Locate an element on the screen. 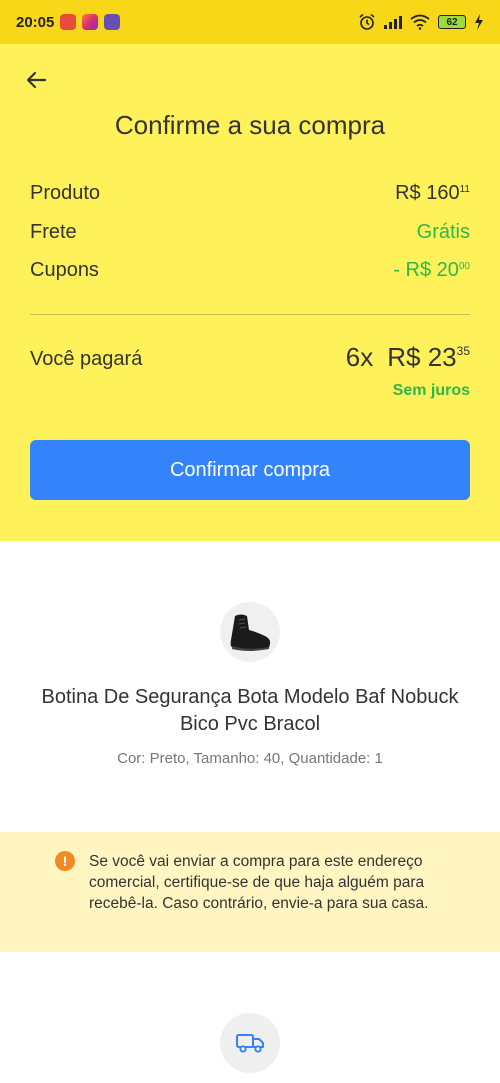 The width and height of the screenshot is (500, 1083). shipping-value: Grátis is located at coordinates (443, 232).